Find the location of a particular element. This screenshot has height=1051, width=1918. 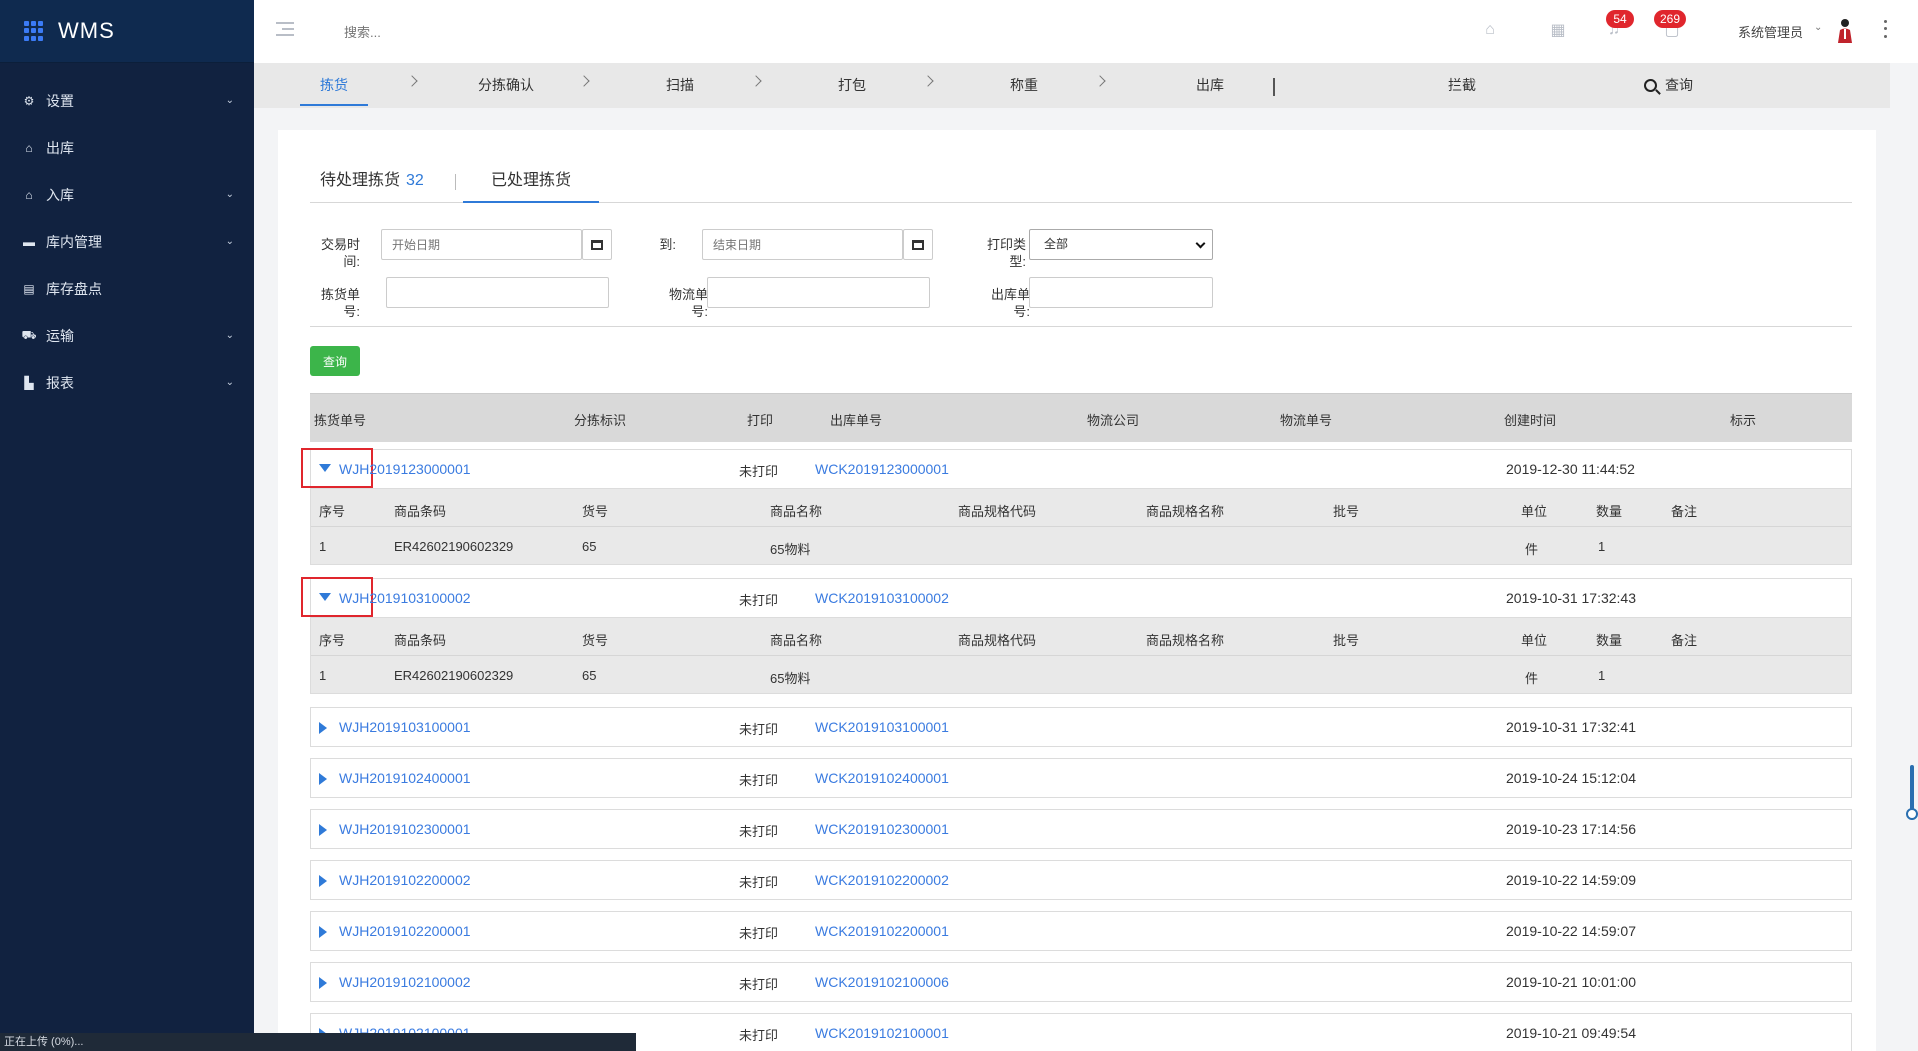

pick-no-link: WJH2019103100001 is located at coordinates (405, 727).